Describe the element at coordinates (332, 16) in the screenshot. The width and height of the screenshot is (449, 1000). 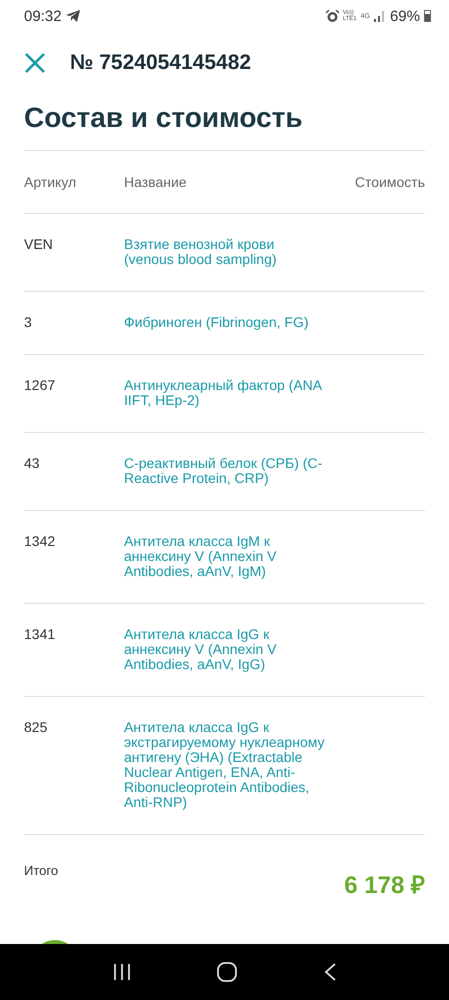
I see `alarm-icon` at that location.